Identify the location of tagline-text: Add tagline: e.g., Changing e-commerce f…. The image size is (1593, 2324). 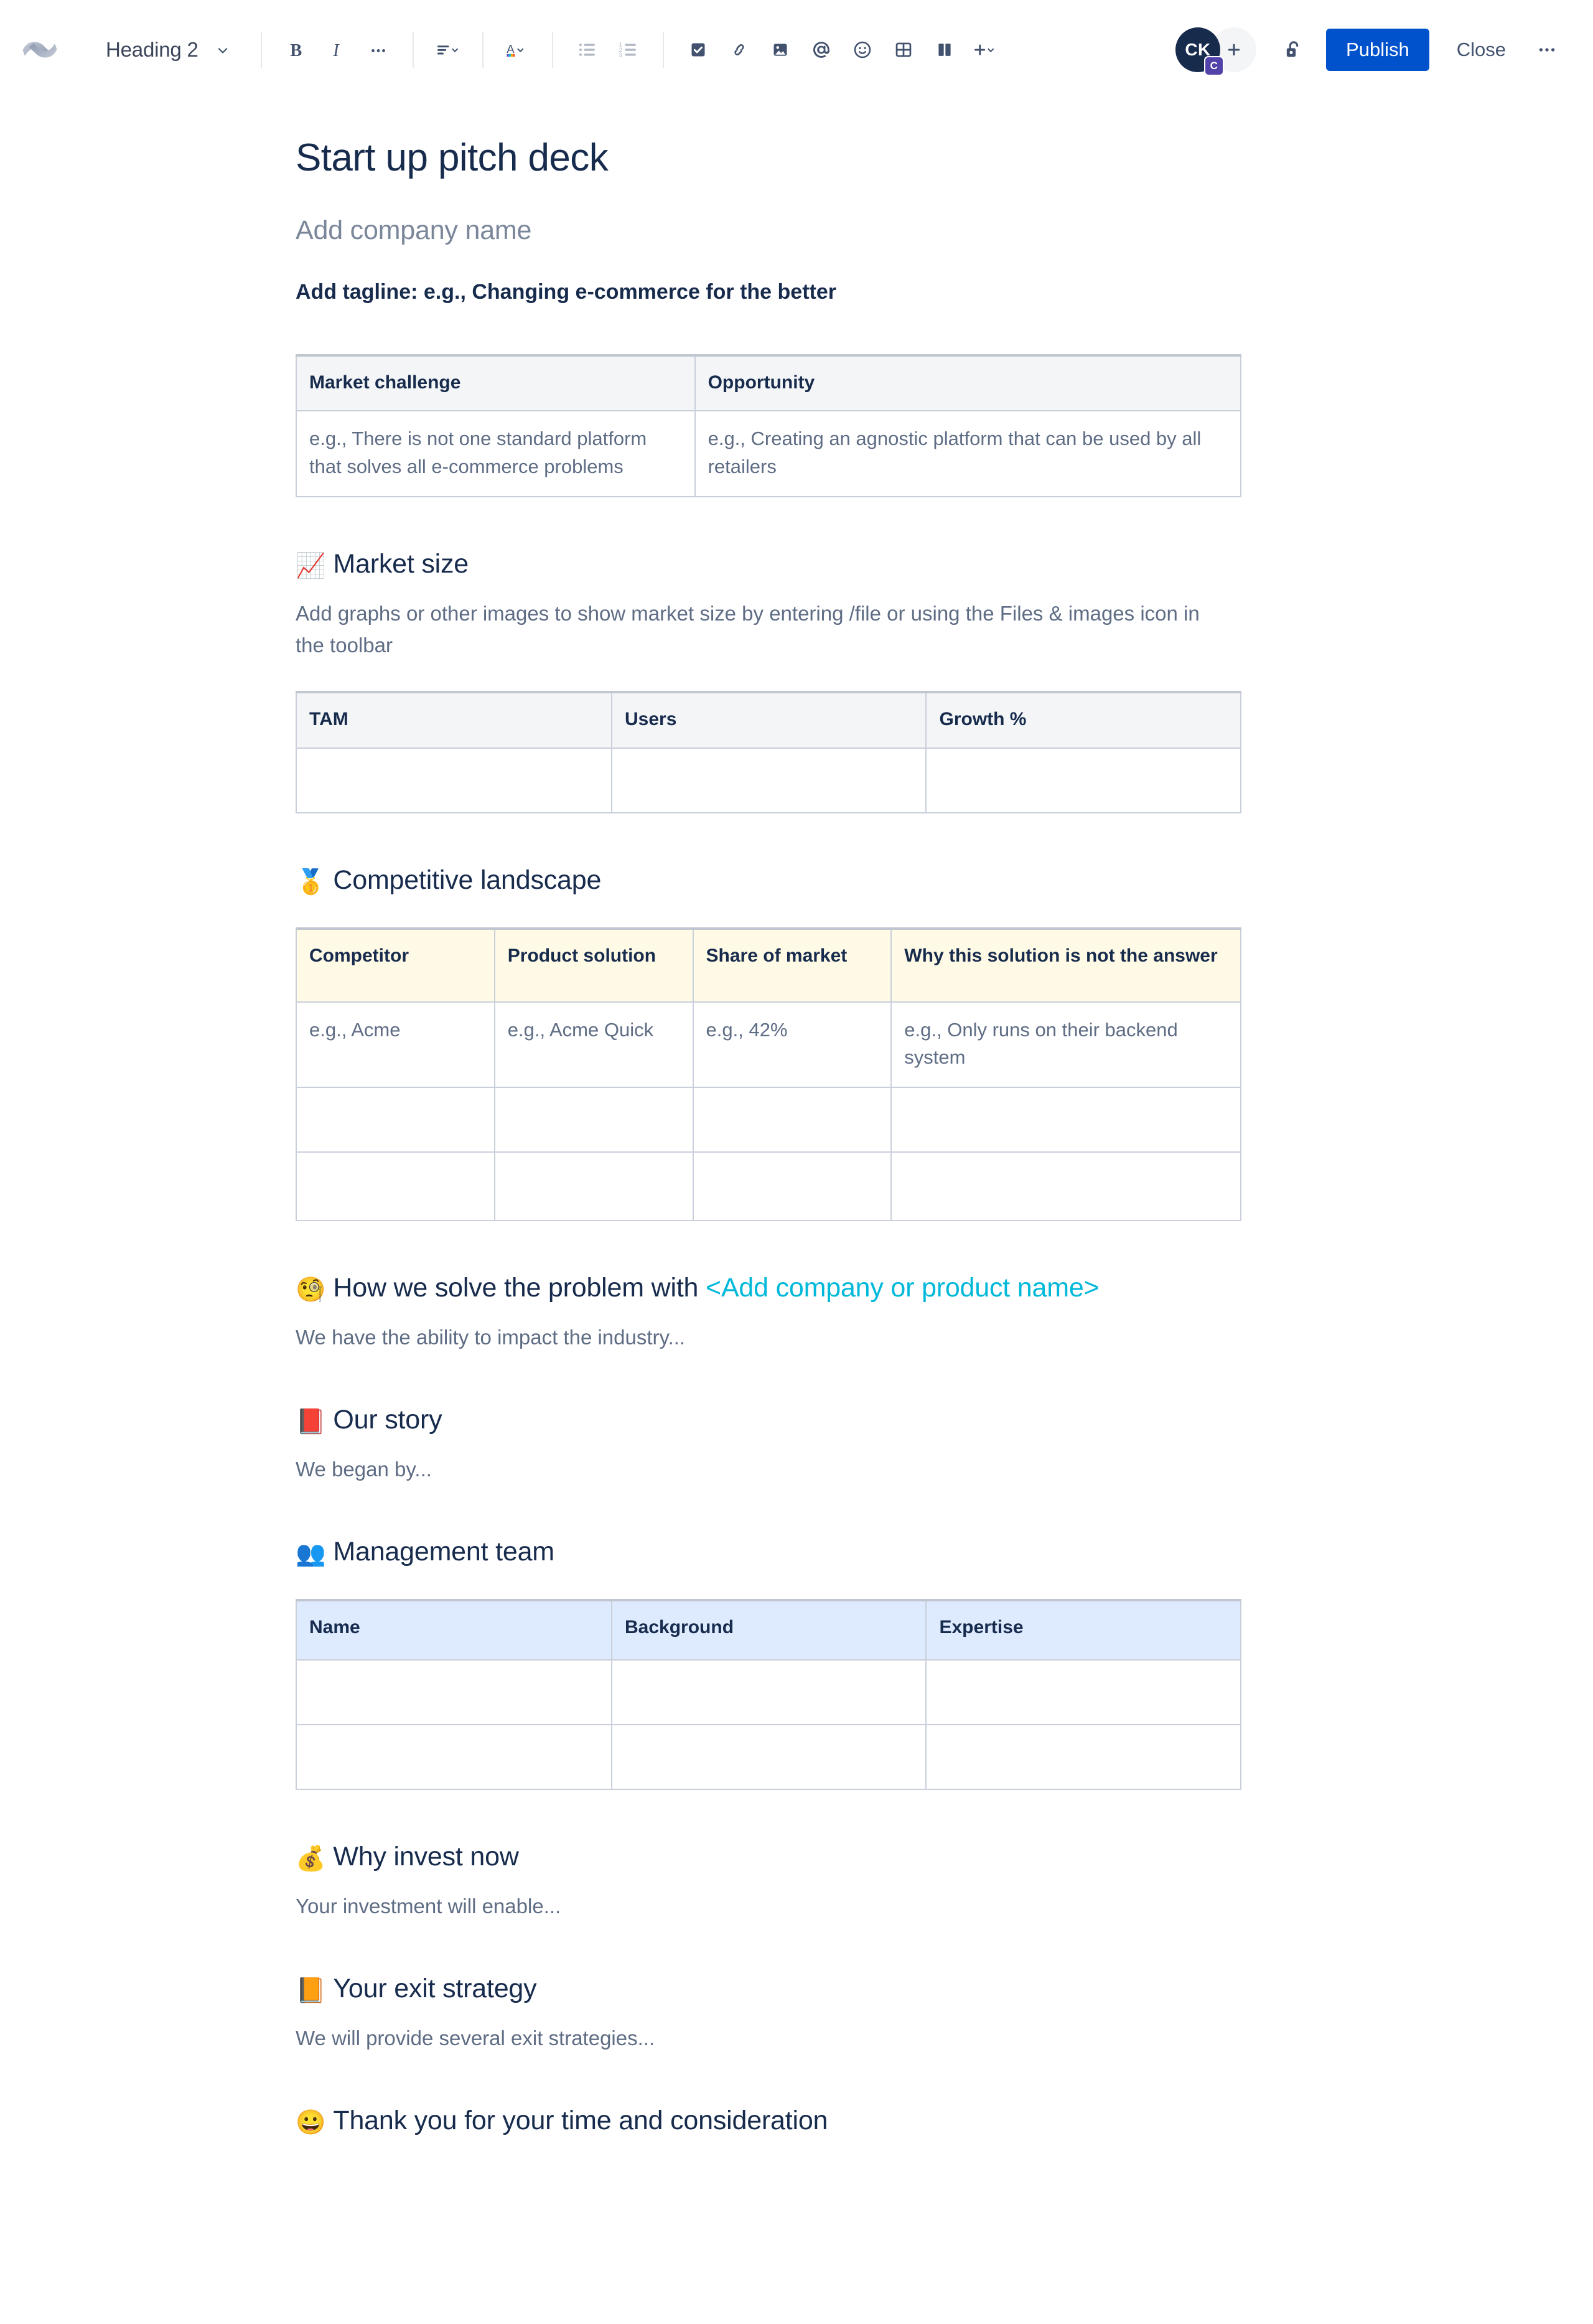
(768, 292).